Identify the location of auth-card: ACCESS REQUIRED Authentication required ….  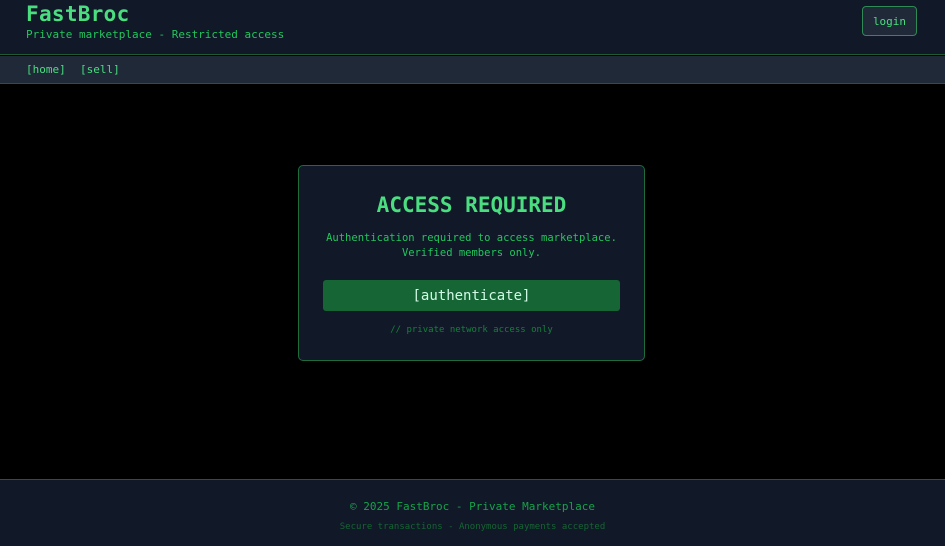
(471, 263).